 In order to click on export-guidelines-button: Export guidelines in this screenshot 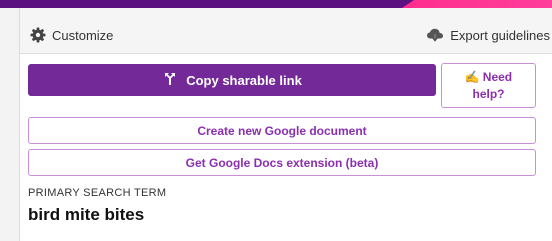, I will do `click(488, 35)`.